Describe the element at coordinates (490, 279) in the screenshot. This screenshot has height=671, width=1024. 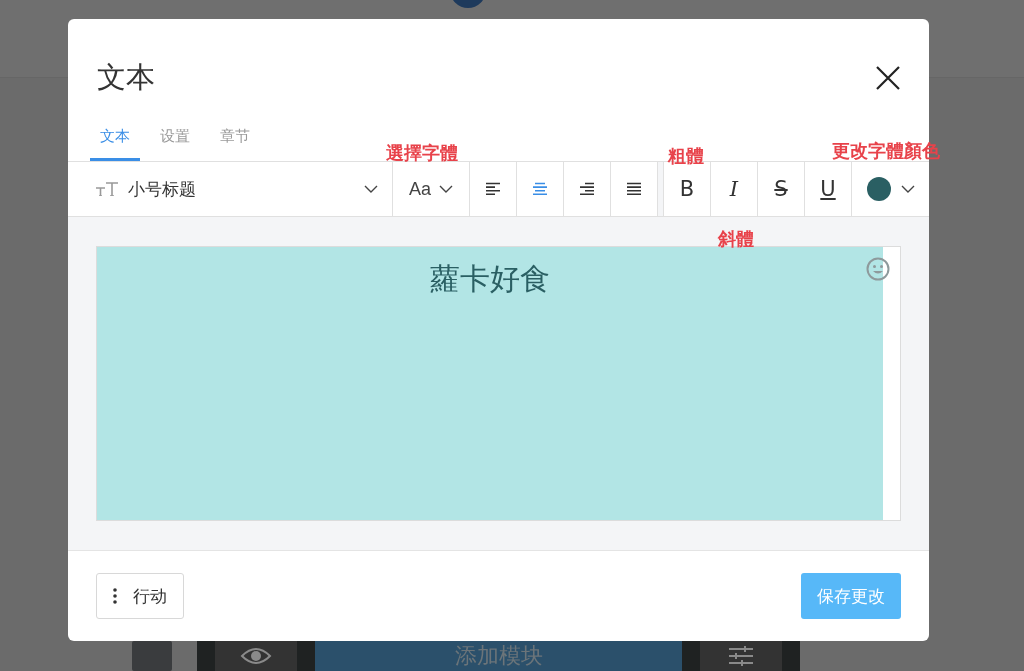
I see `heading-text: 蘿卡好食` at that location.